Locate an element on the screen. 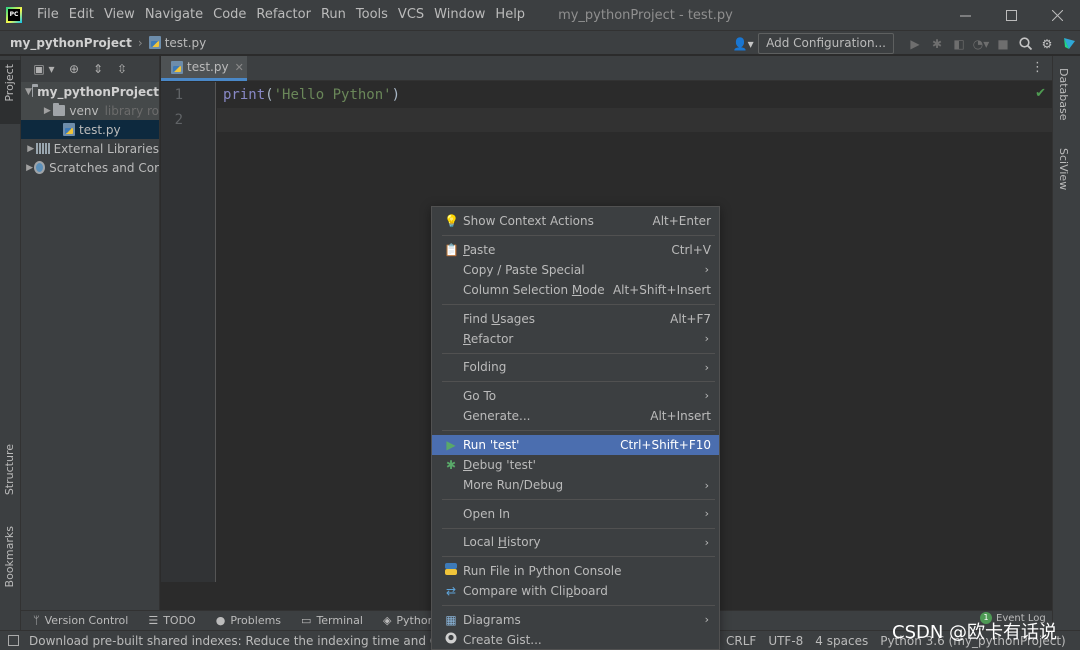  library-icon is located at coordinates (43, 148).